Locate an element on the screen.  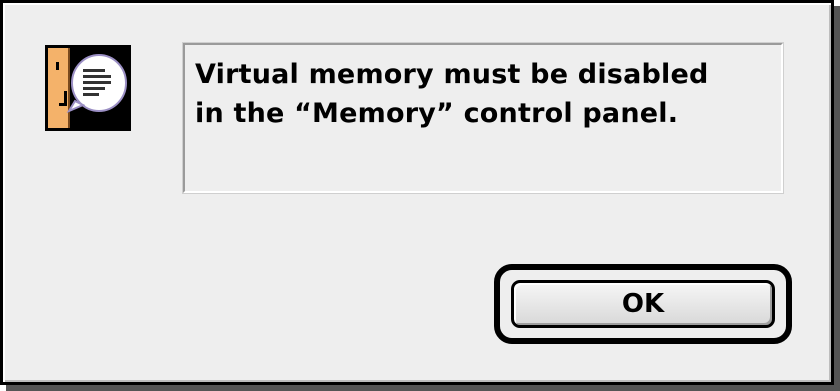
dialog-shadow-bottom is located at coordinates (423, 388).